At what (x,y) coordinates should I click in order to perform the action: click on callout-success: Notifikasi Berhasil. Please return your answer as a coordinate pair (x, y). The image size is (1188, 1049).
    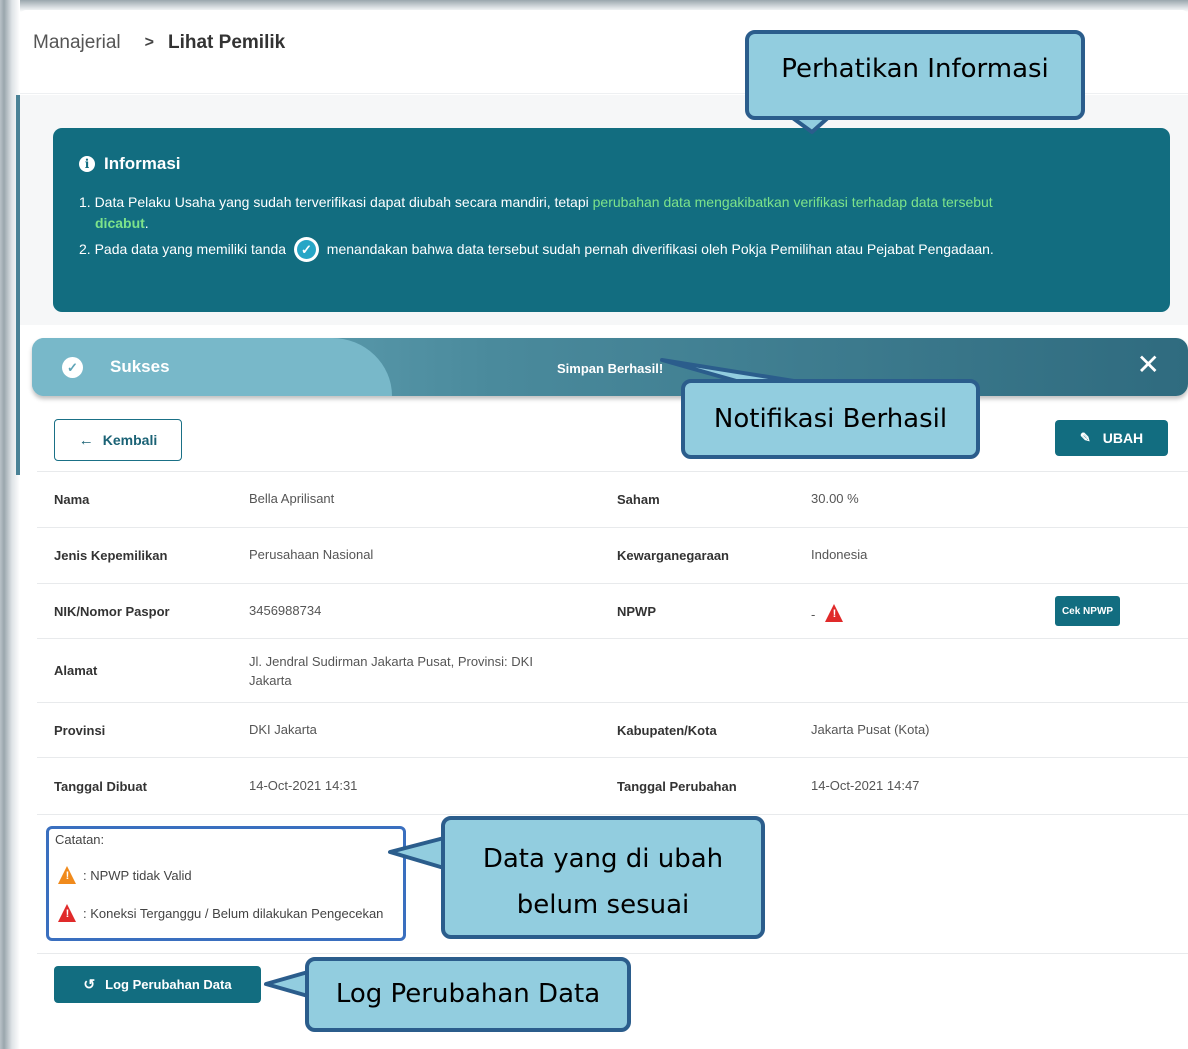
    Looking at the image, I should click on (830, 419).